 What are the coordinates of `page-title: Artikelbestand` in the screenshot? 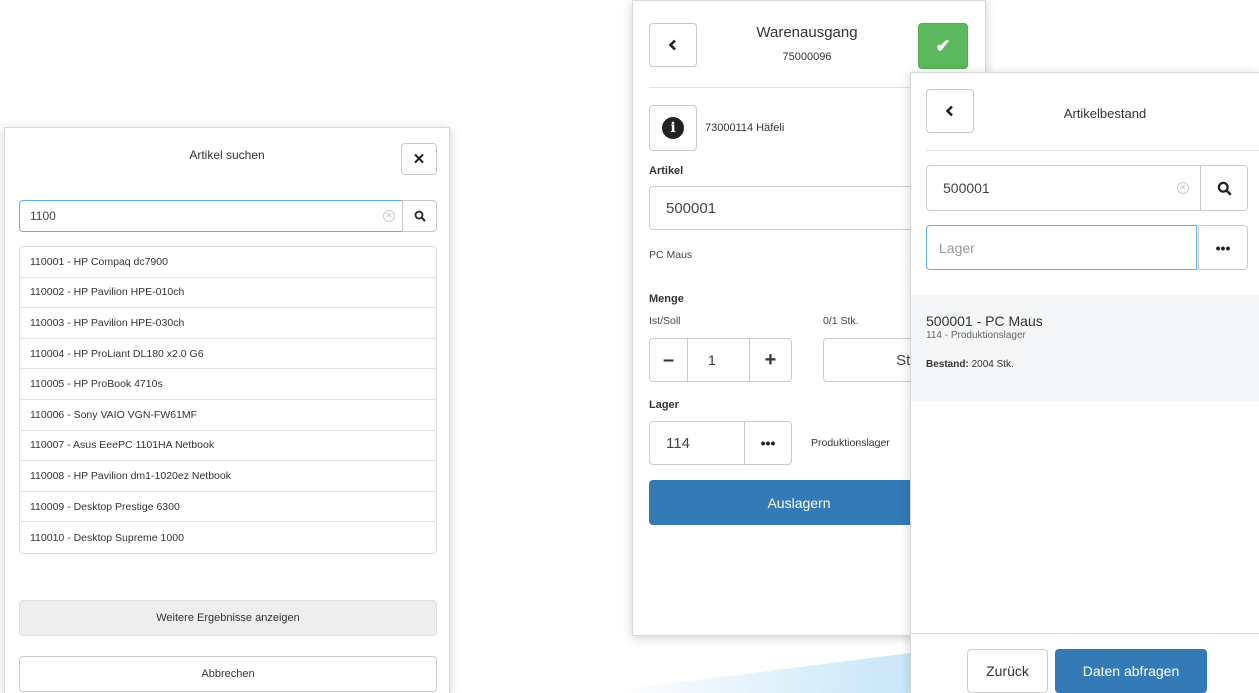 It's located at (1105, 113).